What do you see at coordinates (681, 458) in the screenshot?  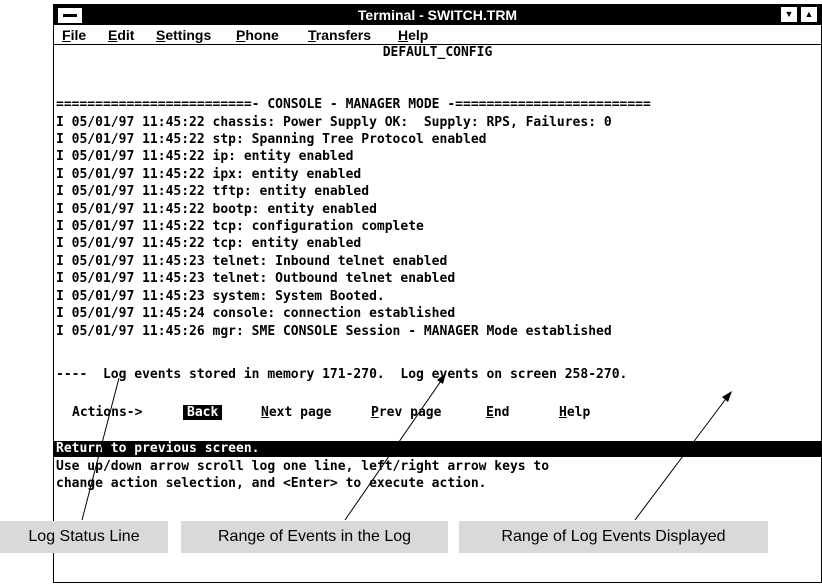 I see `leader-events-displayed` at bounding box center [681, 458].